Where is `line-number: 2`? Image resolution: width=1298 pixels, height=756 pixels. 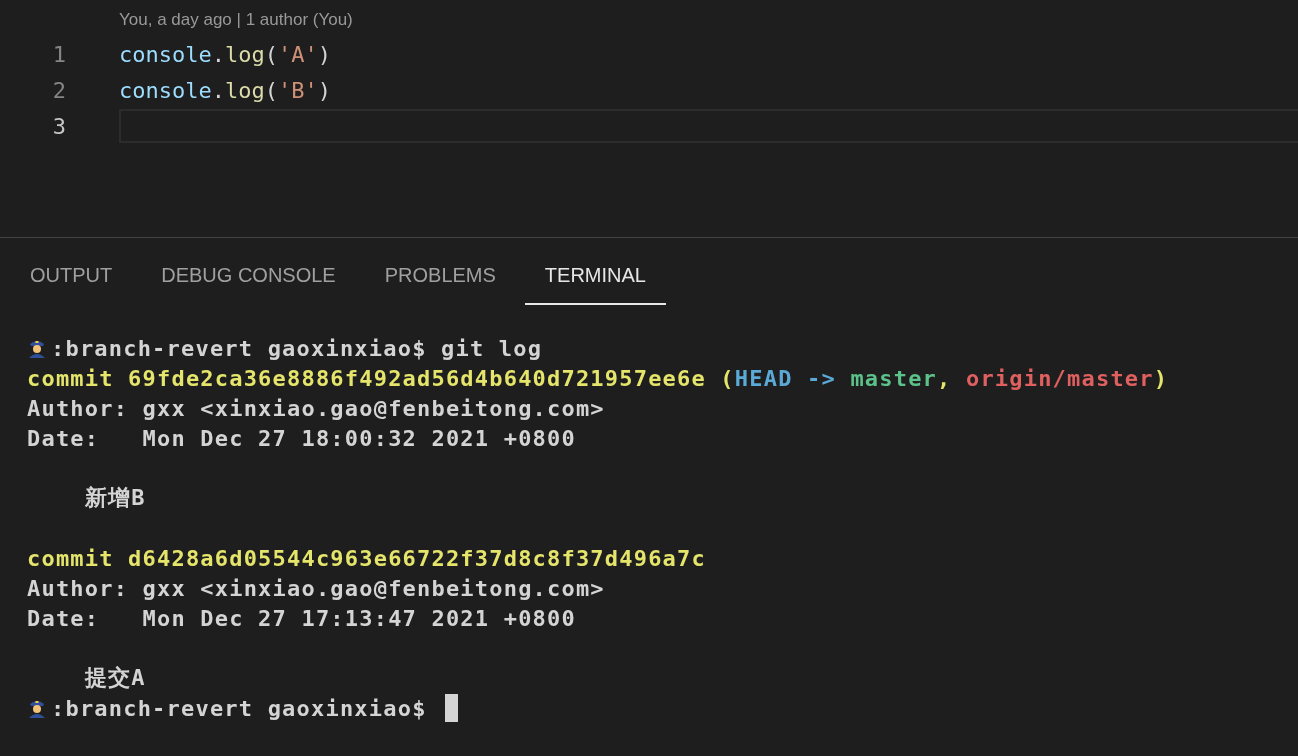
line-number: 2 is located at coordinates (59, 90).